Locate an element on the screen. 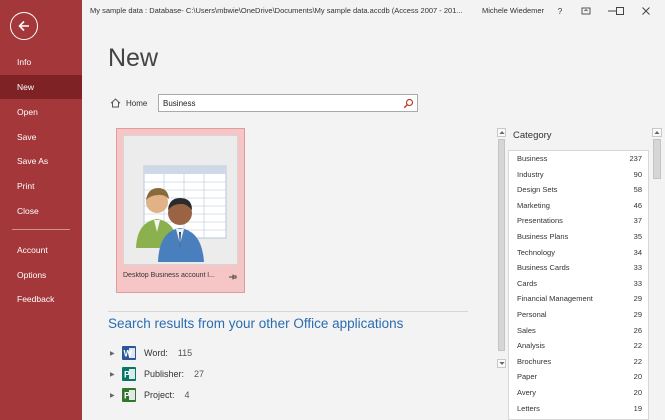 The image size is (665, 420). template-thumbnail is located at coordinates (180, 200).